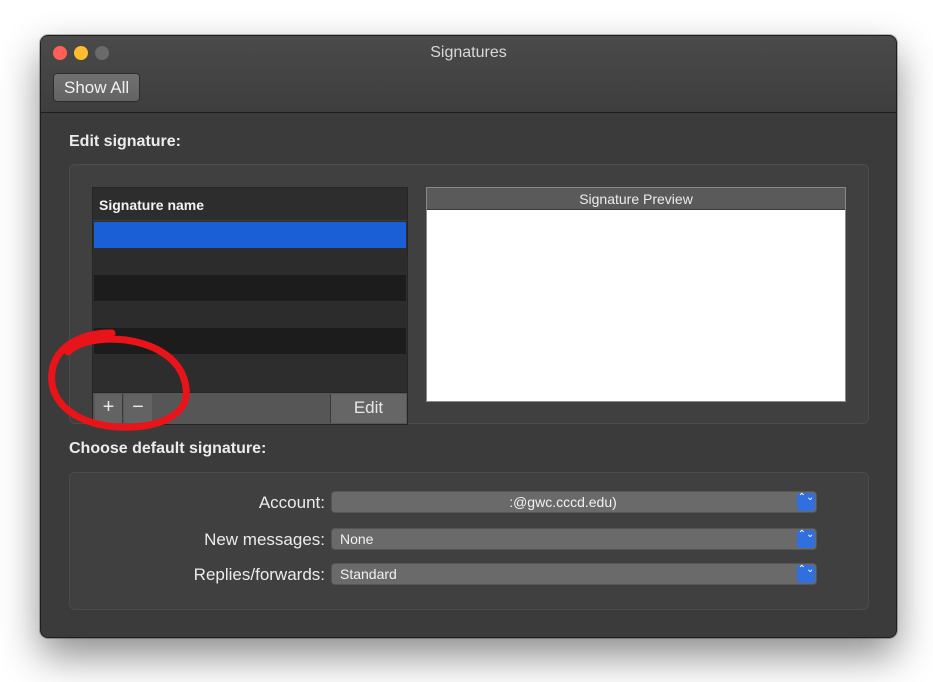  What do you see at coordinates (264, 539) in the screenshot?
I see `new-messages-label: New messages:` at bounding box center [264, 539].